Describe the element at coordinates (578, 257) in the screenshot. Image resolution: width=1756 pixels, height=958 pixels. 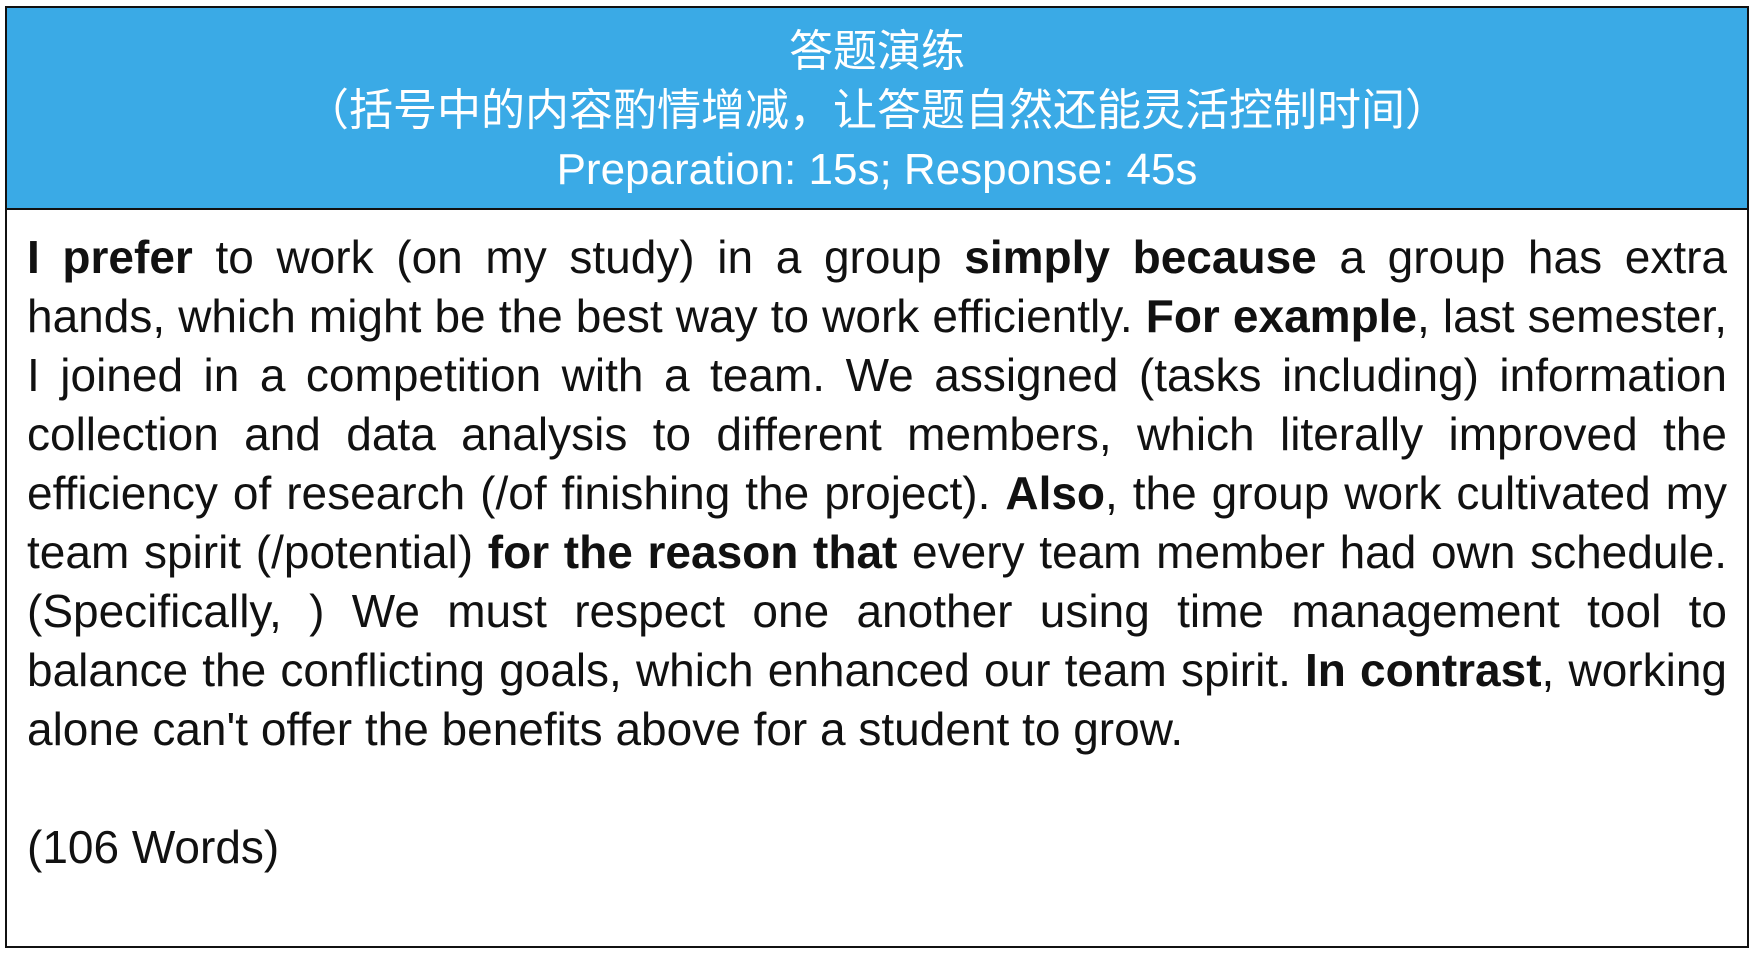
I see `answer-segment: to work (on my study) in a group` at that location.